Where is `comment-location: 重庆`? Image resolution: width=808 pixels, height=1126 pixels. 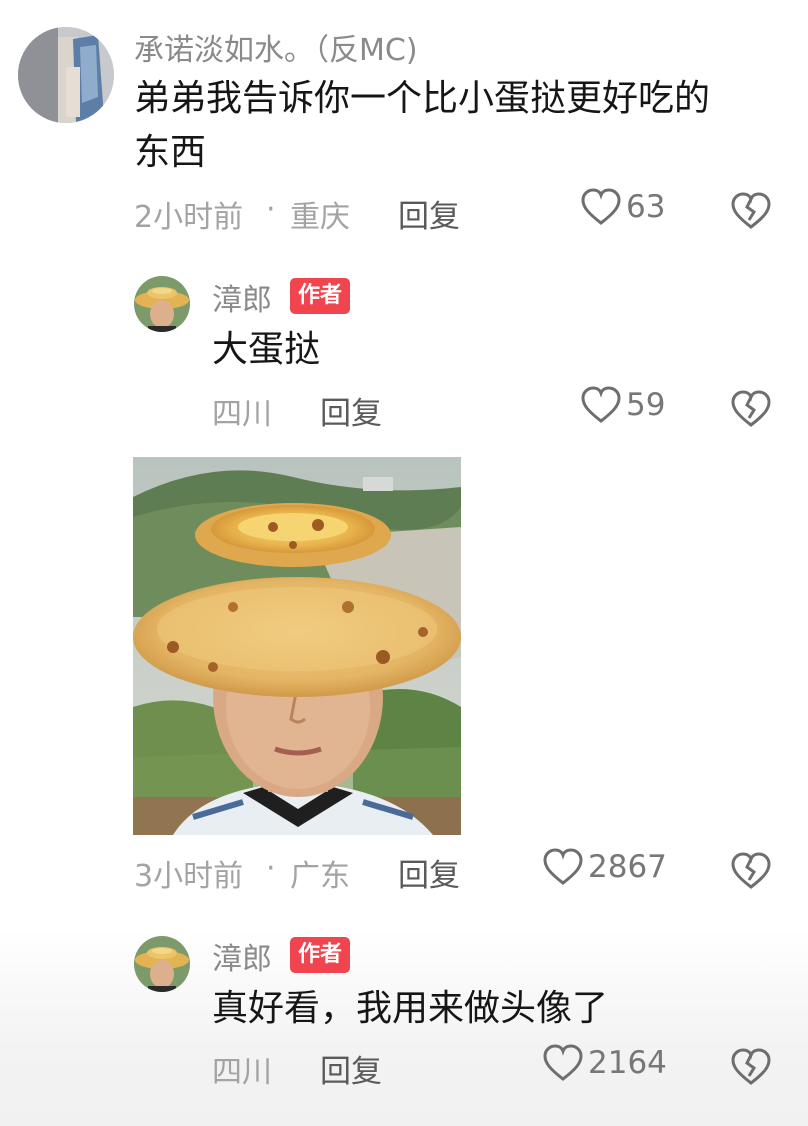
comment-location: 重庆 is located at coordinates (320, 217).